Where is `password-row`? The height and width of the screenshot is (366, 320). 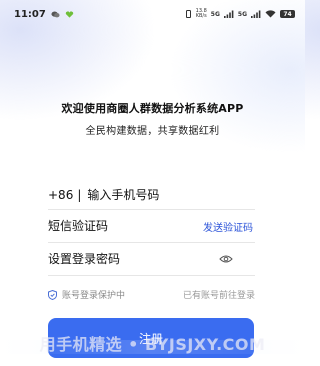
password-row is located at coordinates (151, 259).